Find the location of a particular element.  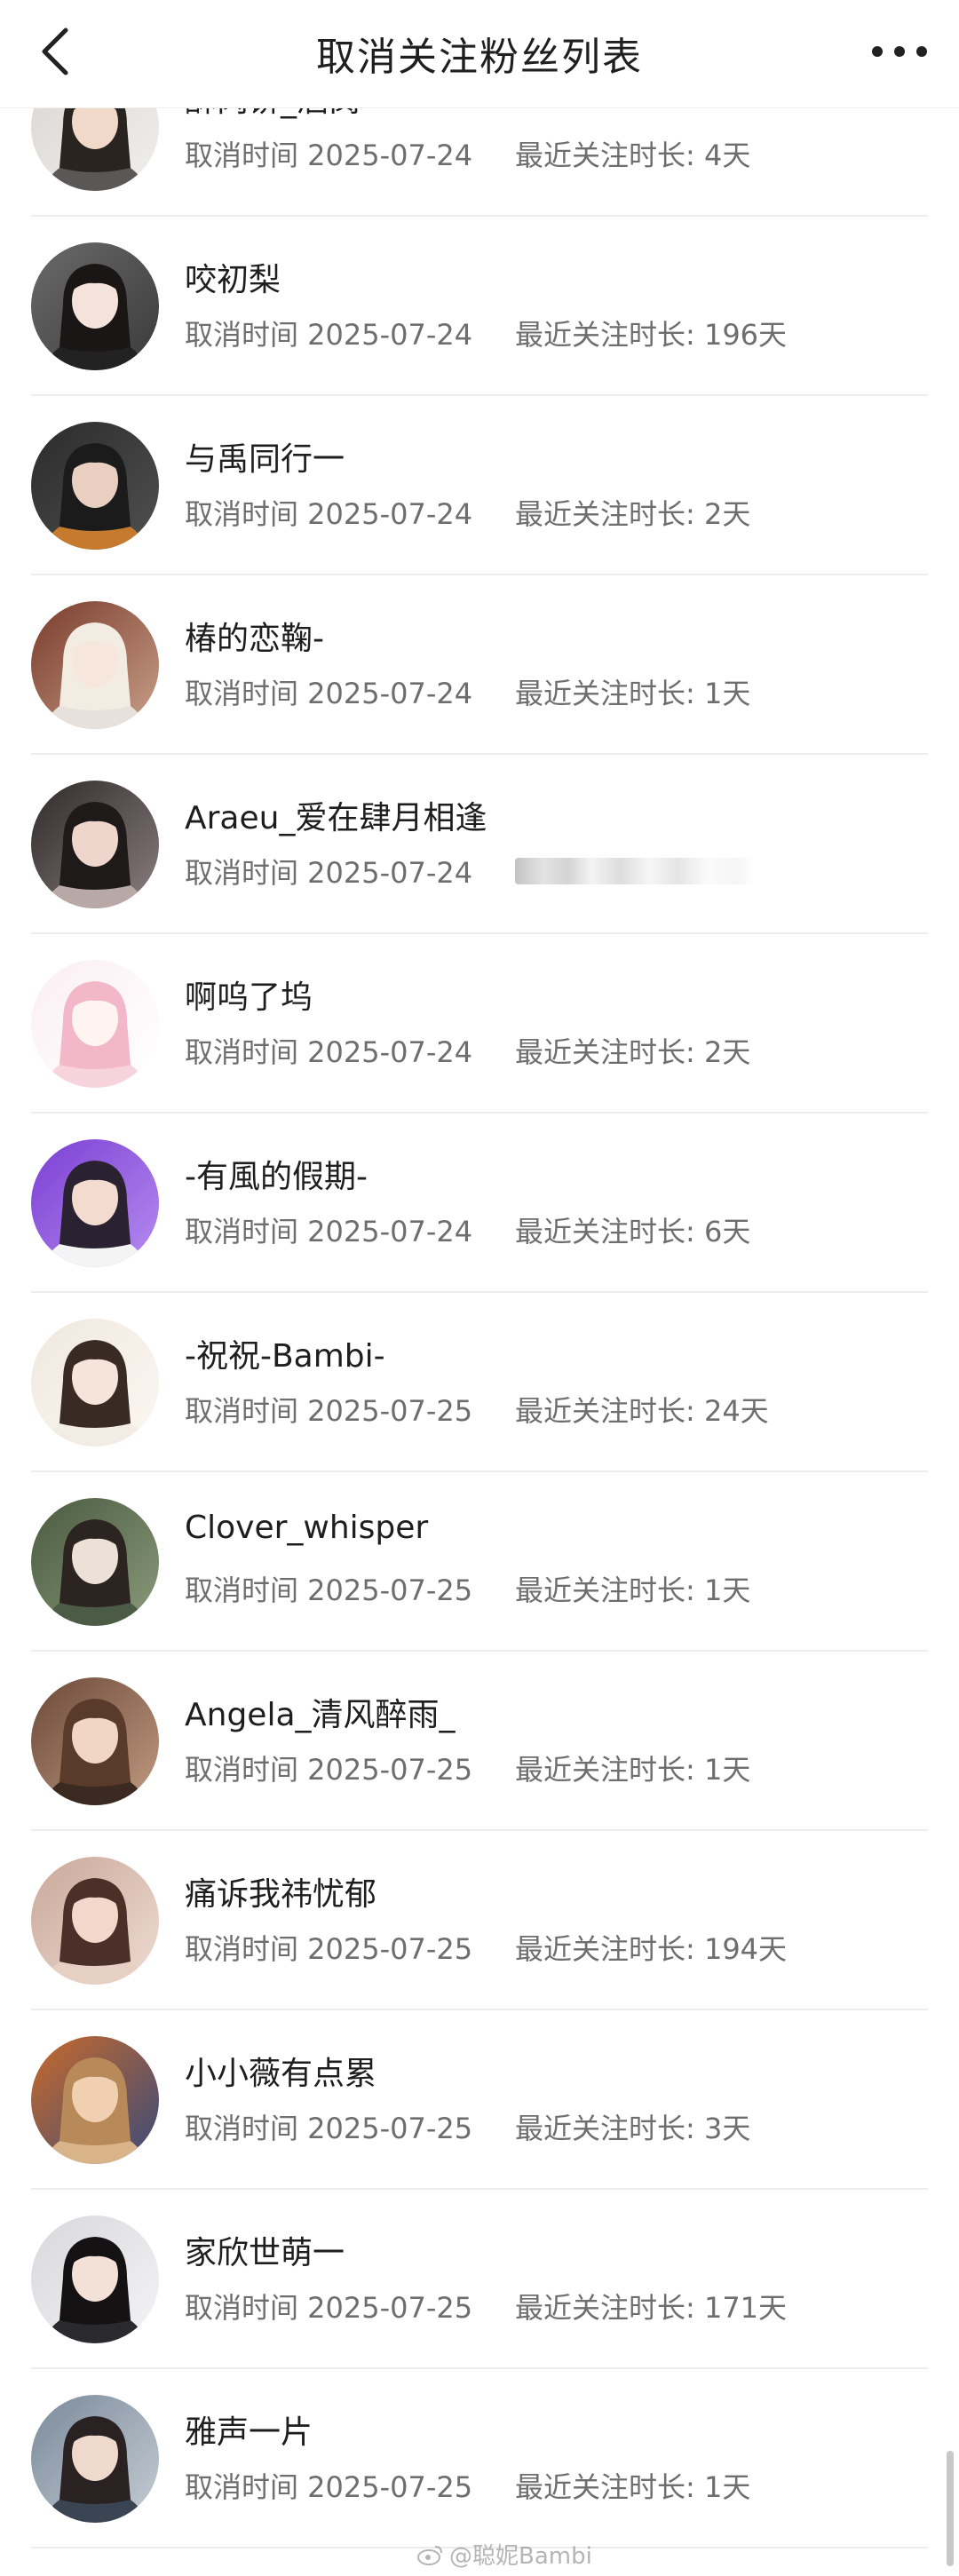

fan-name: -有風的假期- is located at coordinates (276, 1177).